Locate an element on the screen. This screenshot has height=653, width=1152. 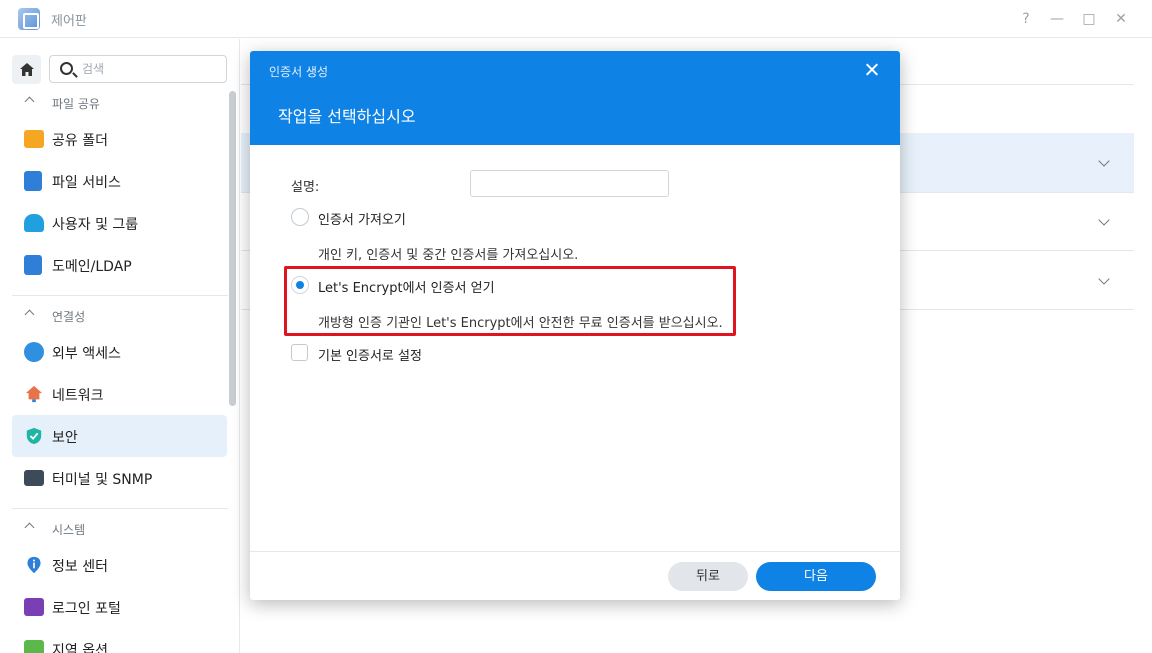
regional-options-icon is located at coordinates (34, 646).